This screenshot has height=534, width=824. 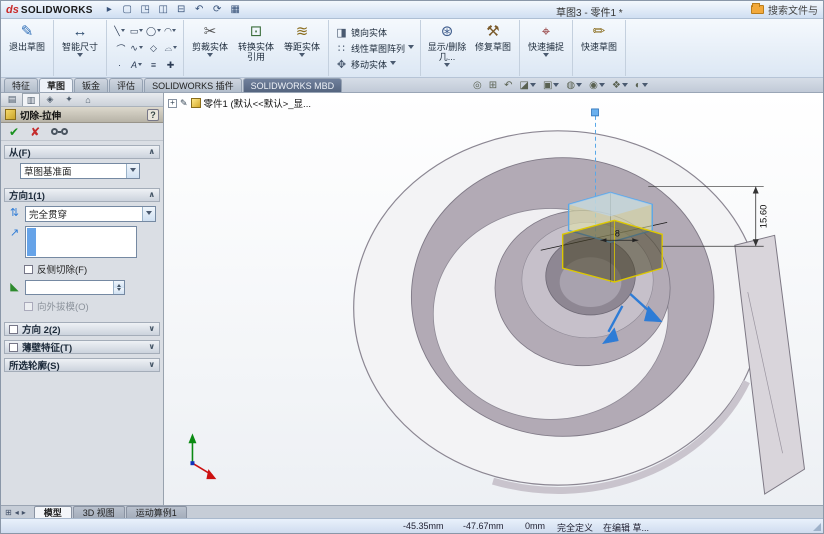 I want to click on zoom-area-icon: ⊞, so click(x=493, y=85).